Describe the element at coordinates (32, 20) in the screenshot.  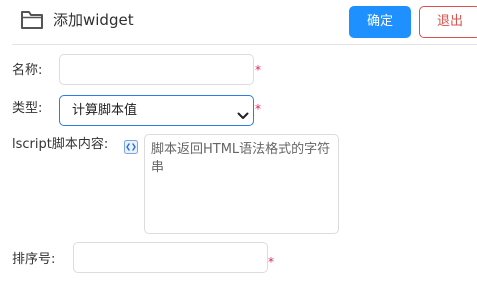
I see `folder-icon` at that location.